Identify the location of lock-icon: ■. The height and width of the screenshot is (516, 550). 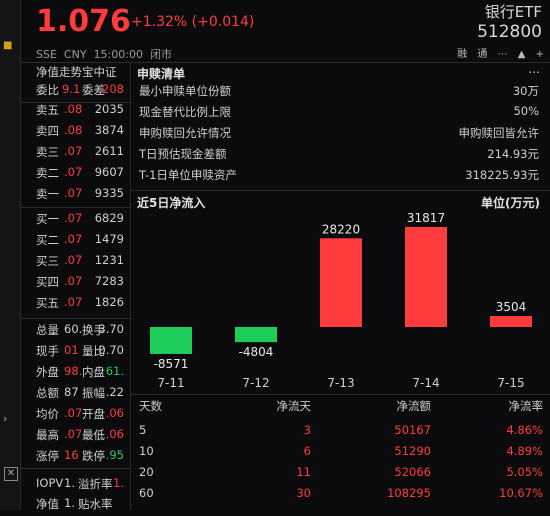
(7, 45).